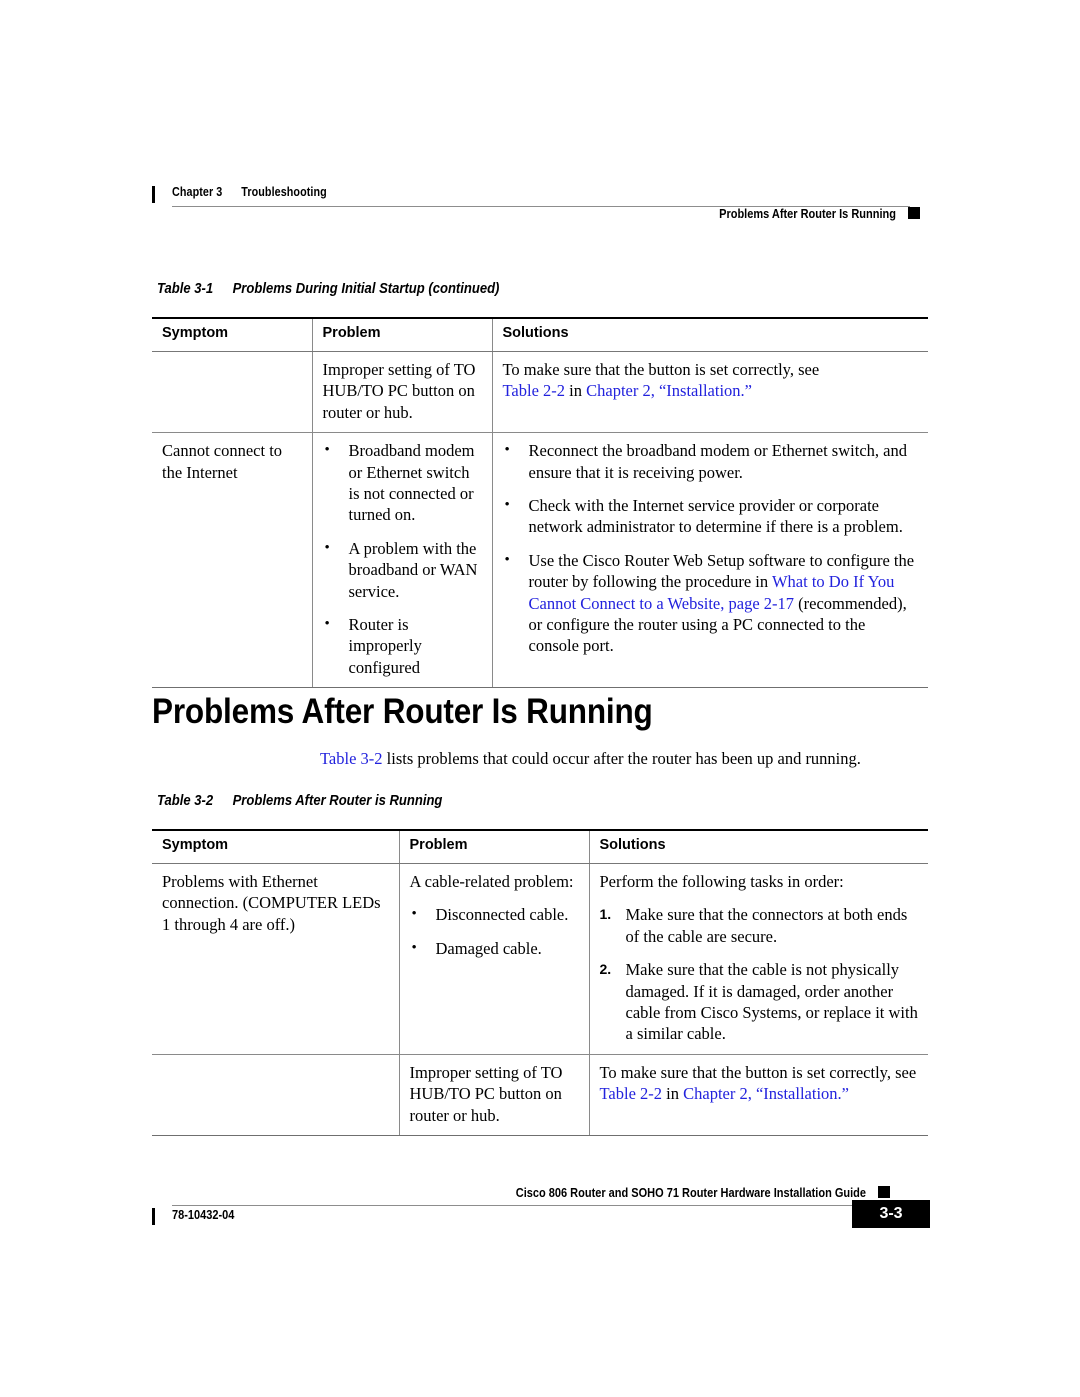  What do you see at coordinates (232, 560) in the screenshot?
I see `table1-r2-symptom: Cannot connect to the Internet` at bounding box center [232, 560].